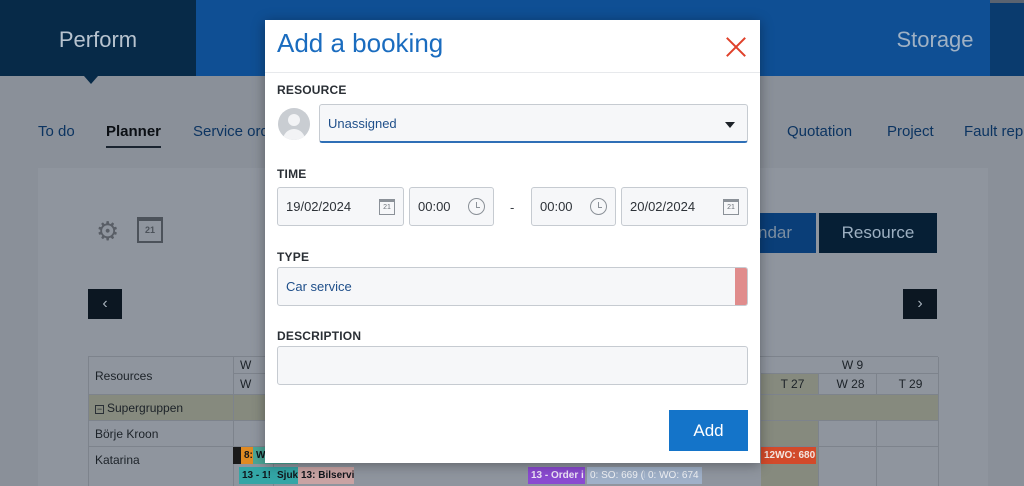  I want to click on tab-perform-label: Perform, so click(98, 39).